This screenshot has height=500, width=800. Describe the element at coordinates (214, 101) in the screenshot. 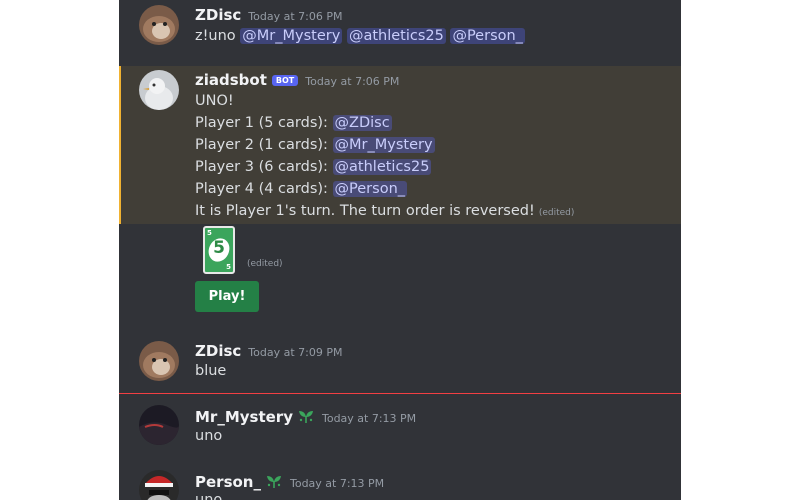

I see `message-line: UNO!` at that location.